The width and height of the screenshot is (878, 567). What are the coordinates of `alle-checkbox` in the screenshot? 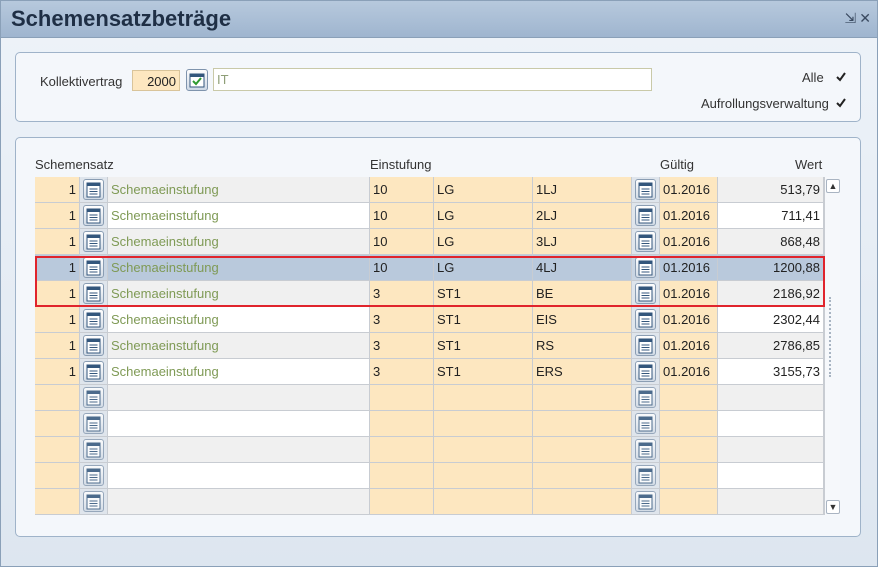 It's located at (841, 77).